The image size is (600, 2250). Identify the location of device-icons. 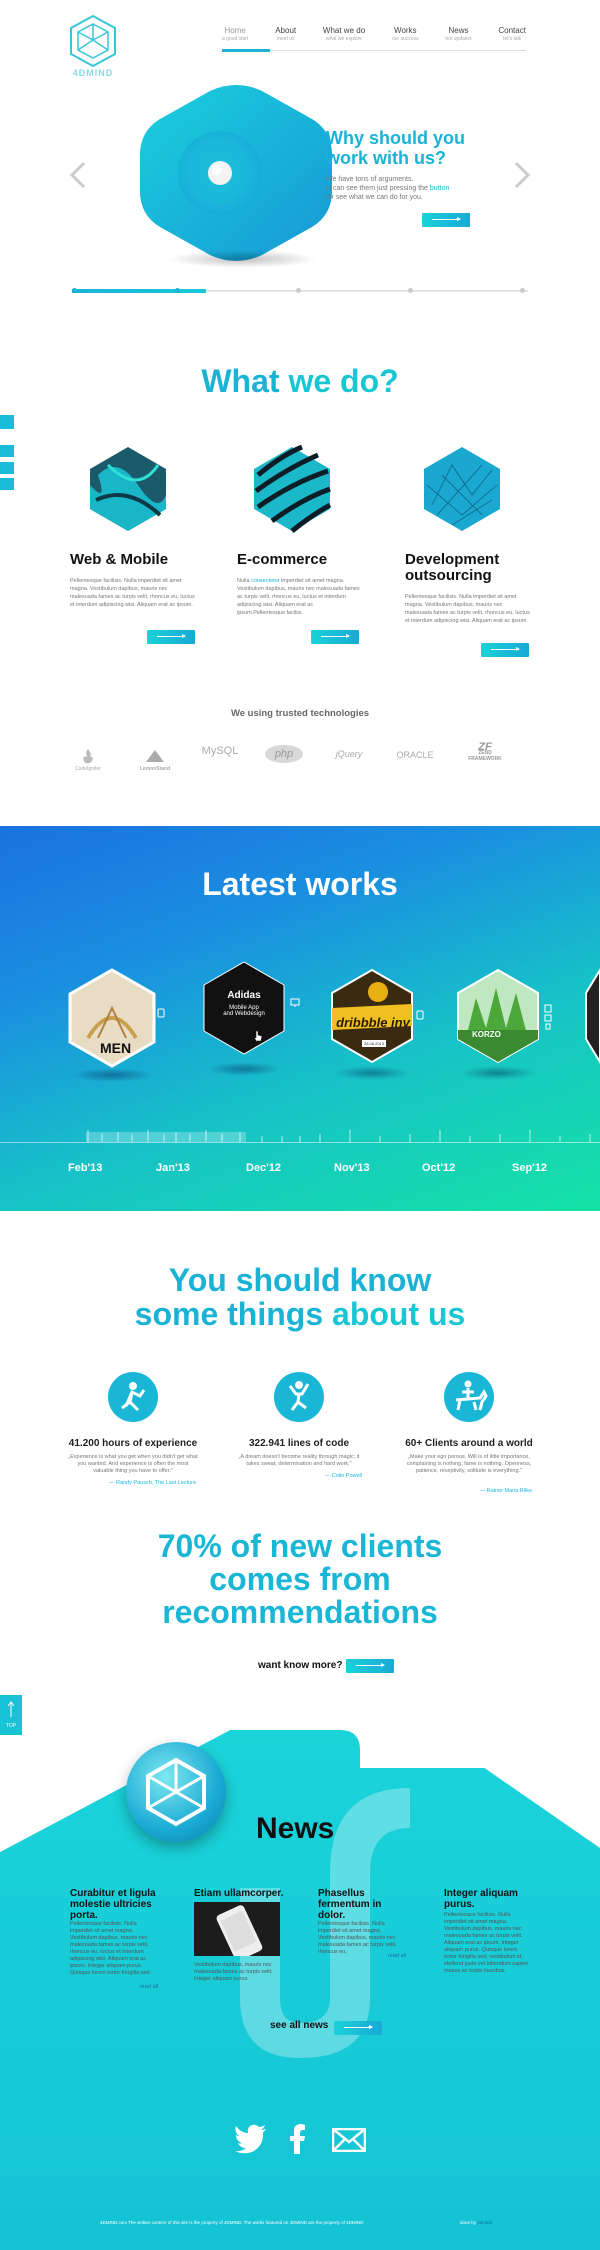
(548, 1017).